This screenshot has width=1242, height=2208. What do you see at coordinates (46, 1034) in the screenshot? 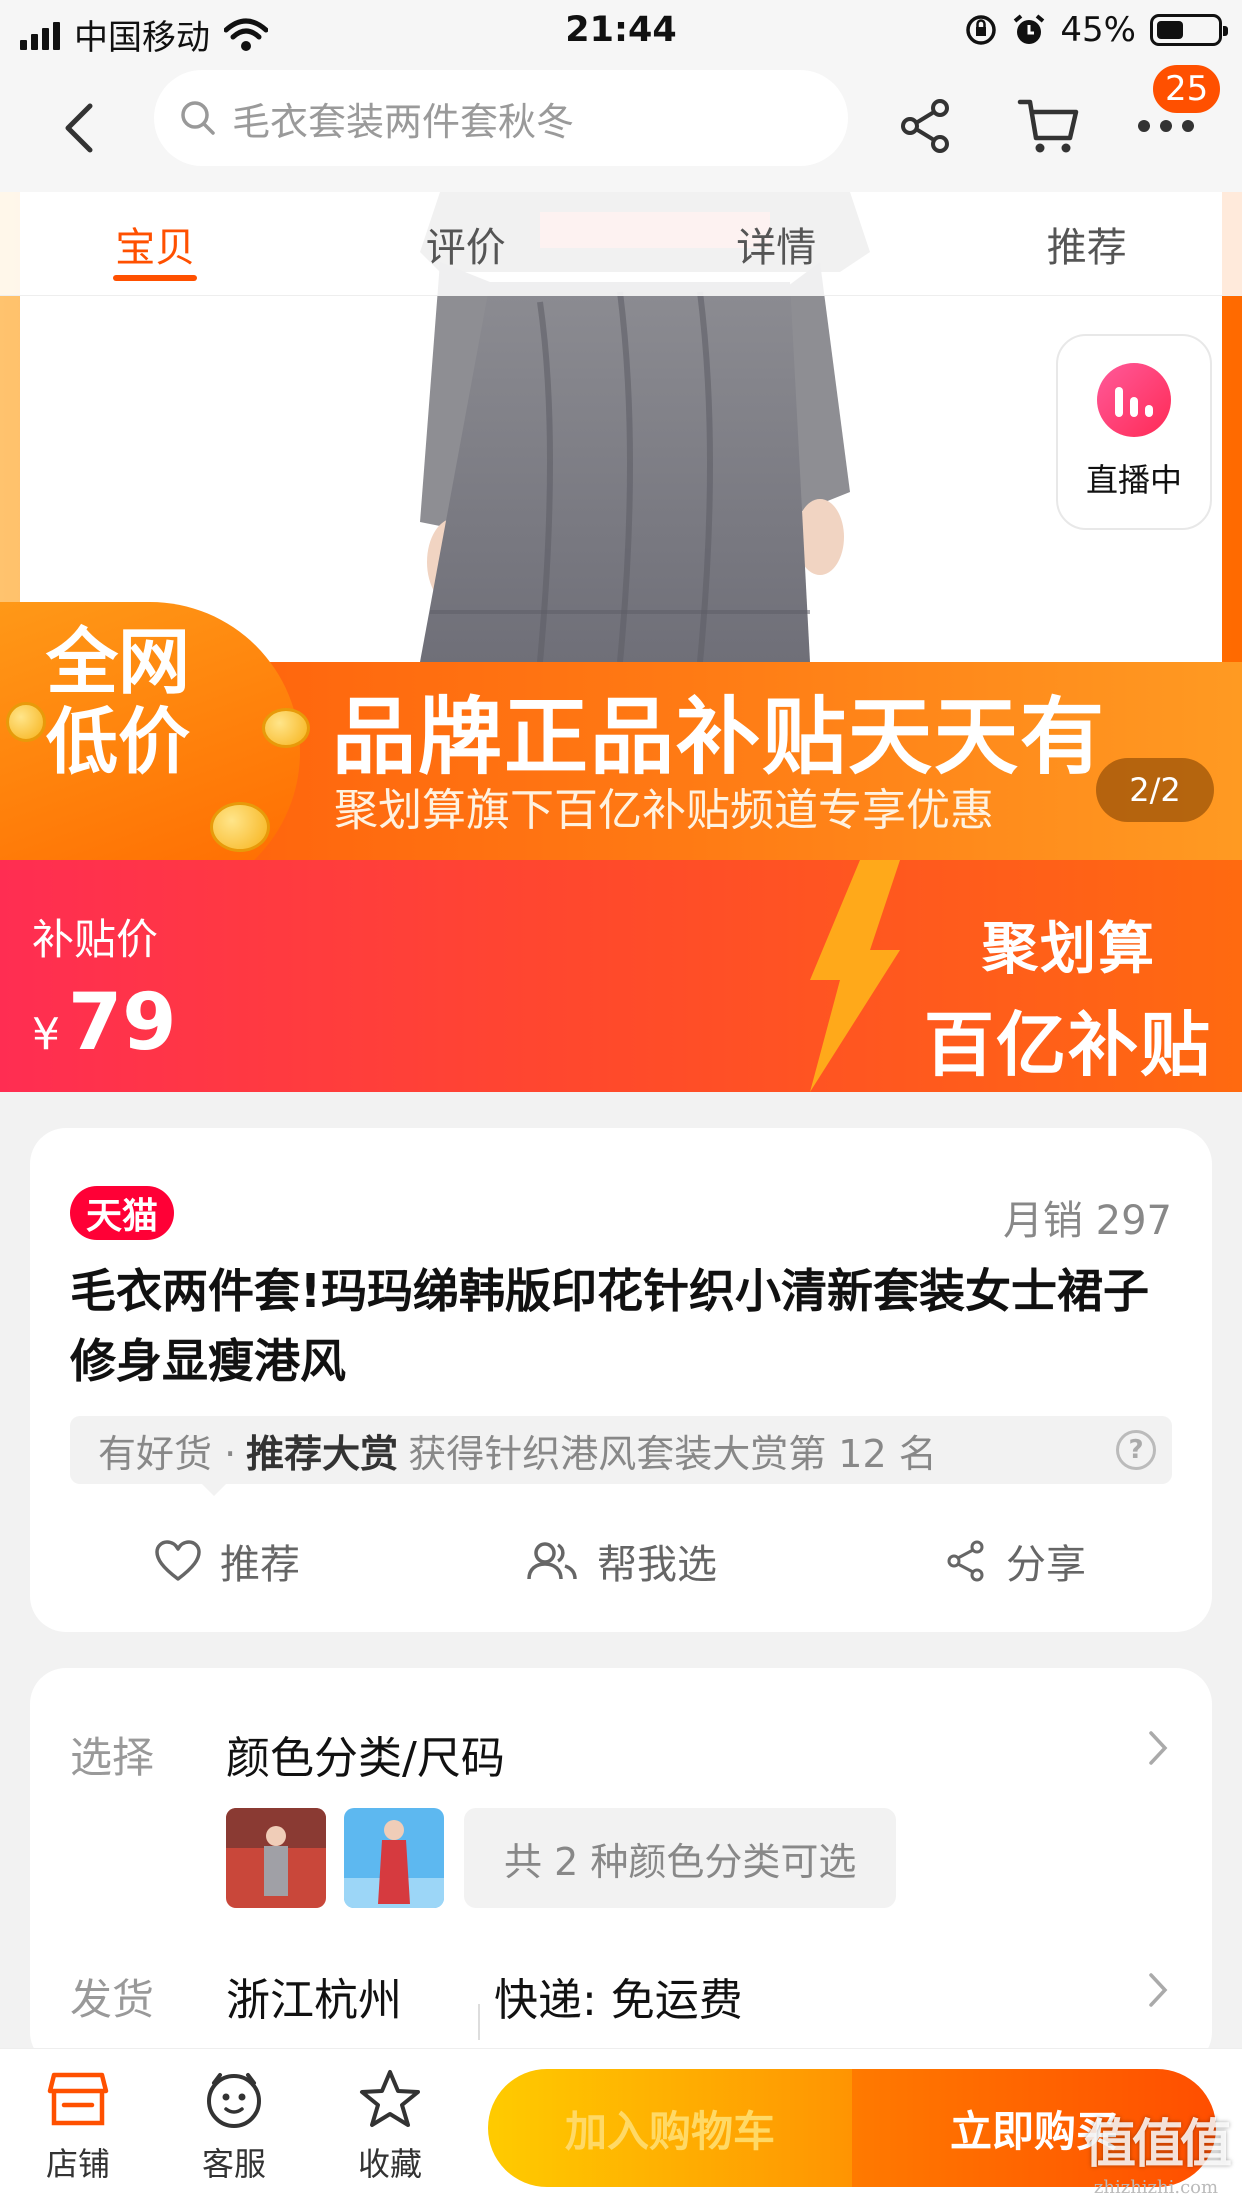
I see `currency-symbol: ¥` at bounding box center [46, 1034].